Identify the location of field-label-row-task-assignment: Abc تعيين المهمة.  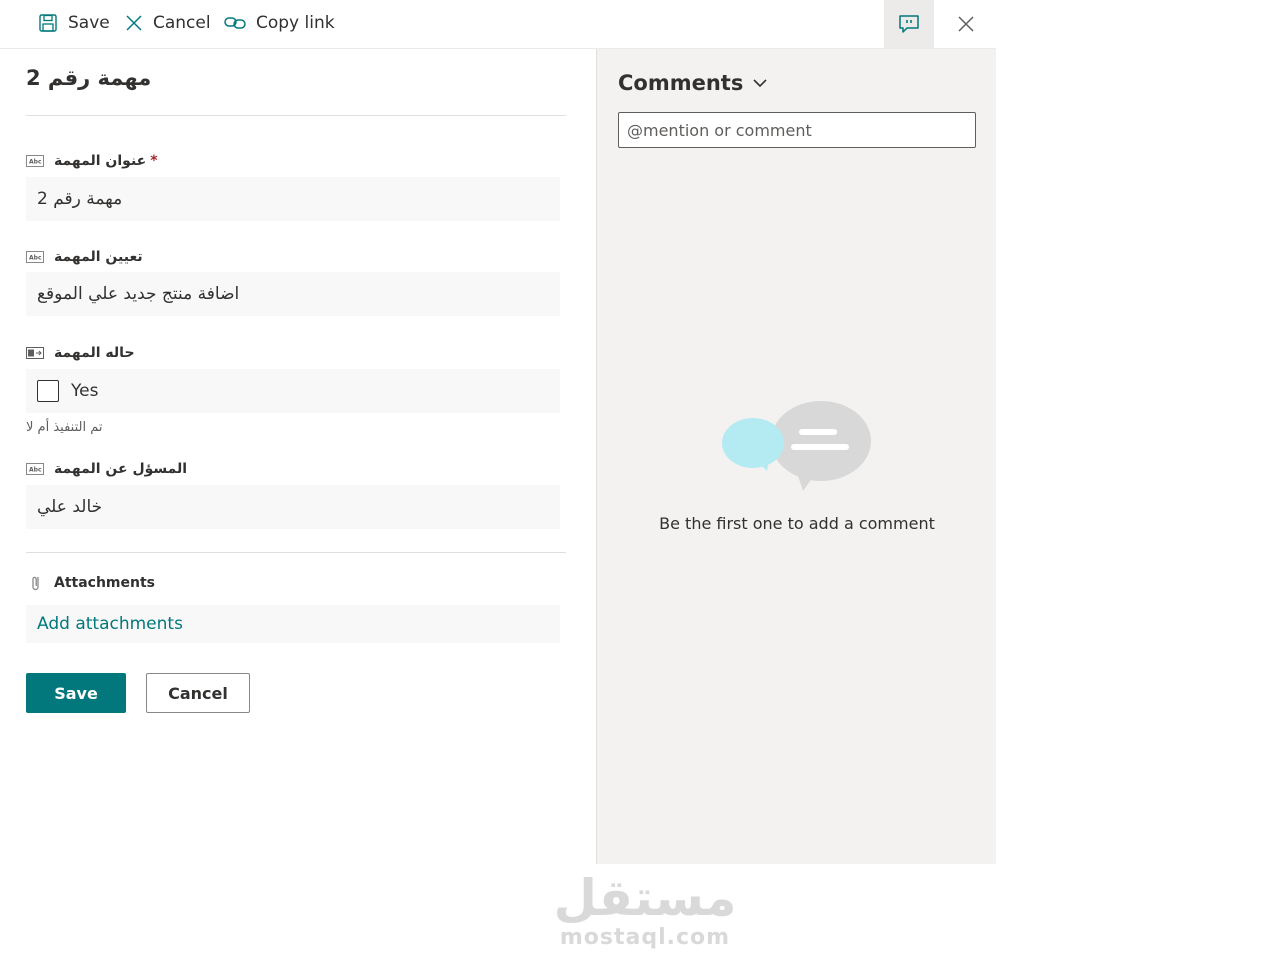
(84, 257).